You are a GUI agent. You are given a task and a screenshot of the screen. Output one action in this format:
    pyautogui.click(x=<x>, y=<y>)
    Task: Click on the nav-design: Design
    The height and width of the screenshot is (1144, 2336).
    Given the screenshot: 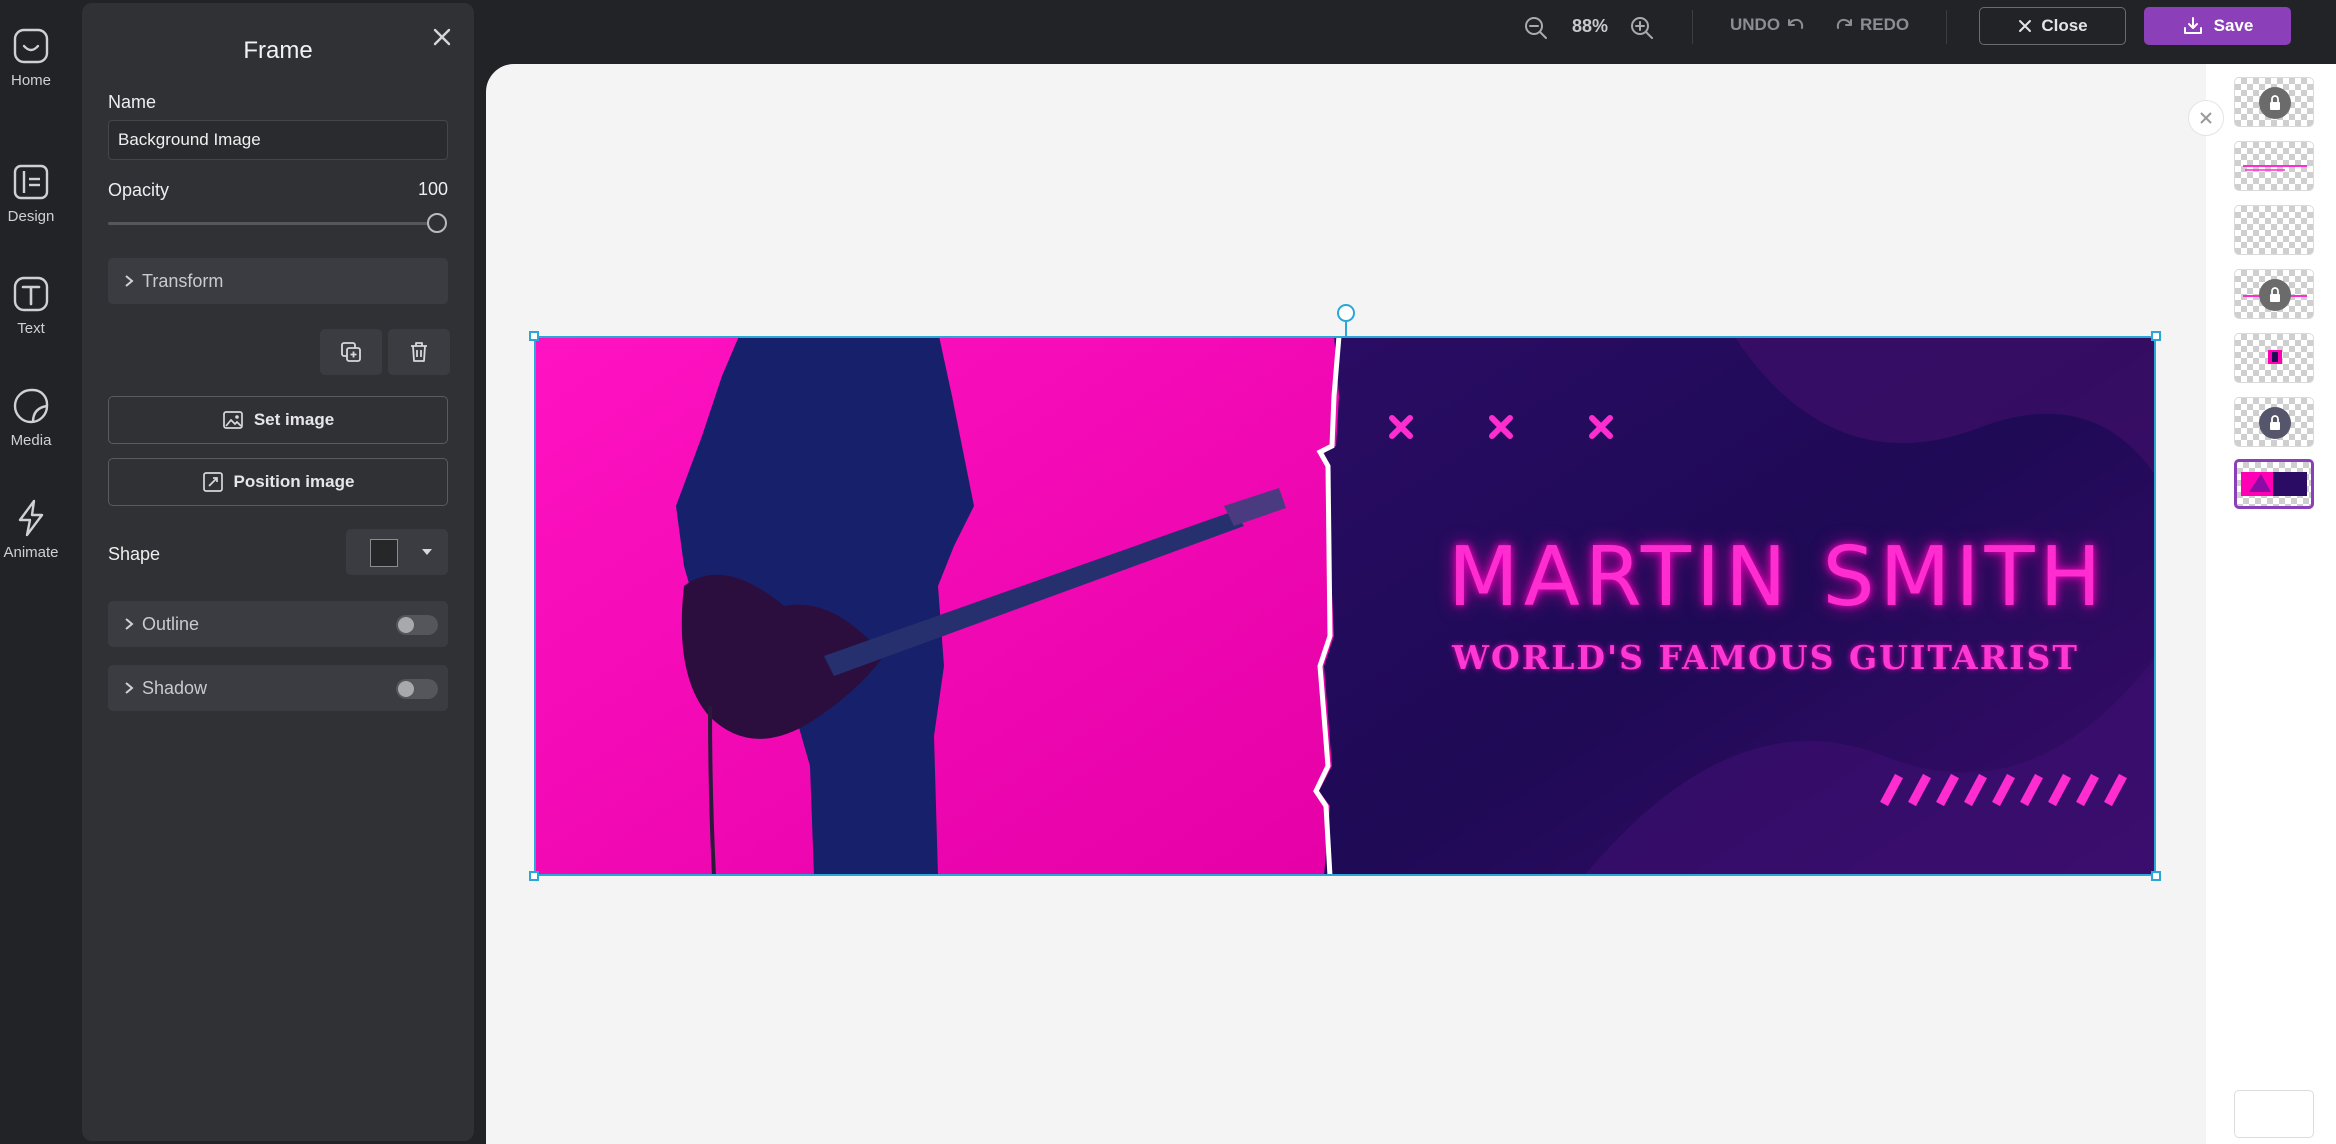 What is the action you would take?
    pyautogui.click(x=31, y=193)
    